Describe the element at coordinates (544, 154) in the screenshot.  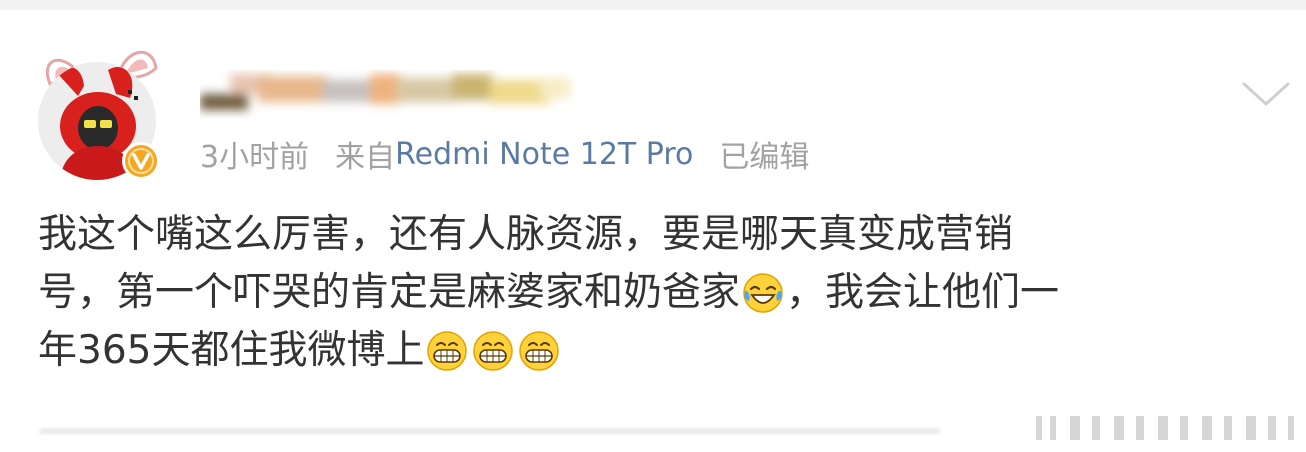
I see `source-device-link: Redmi Note 12T Pro` at that location.